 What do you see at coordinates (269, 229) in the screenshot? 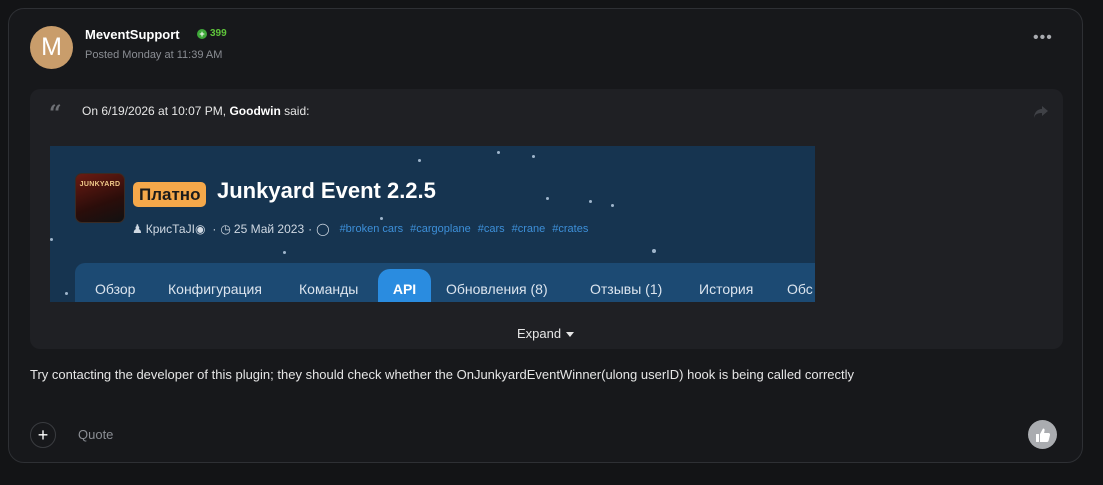
I see `plugin-date: 25 Май 2023` at bounding box center [269, 229].